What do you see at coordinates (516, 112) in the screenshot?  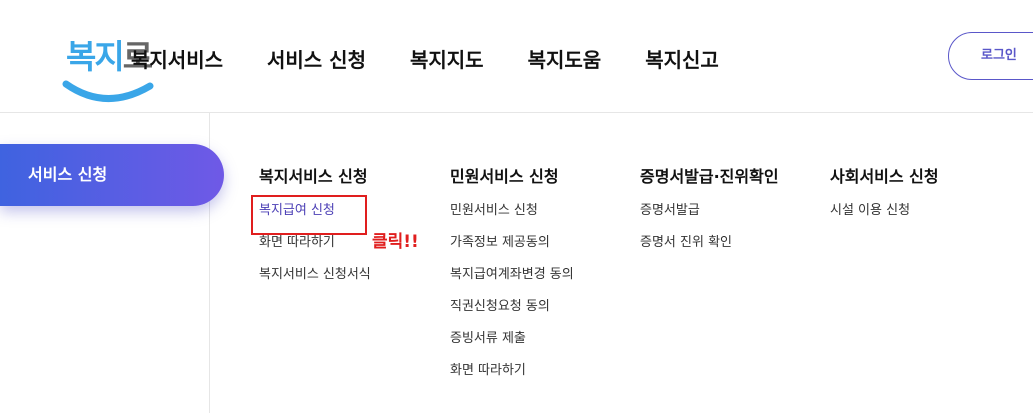 I see `header-divider` at bounding box center [516, 112].